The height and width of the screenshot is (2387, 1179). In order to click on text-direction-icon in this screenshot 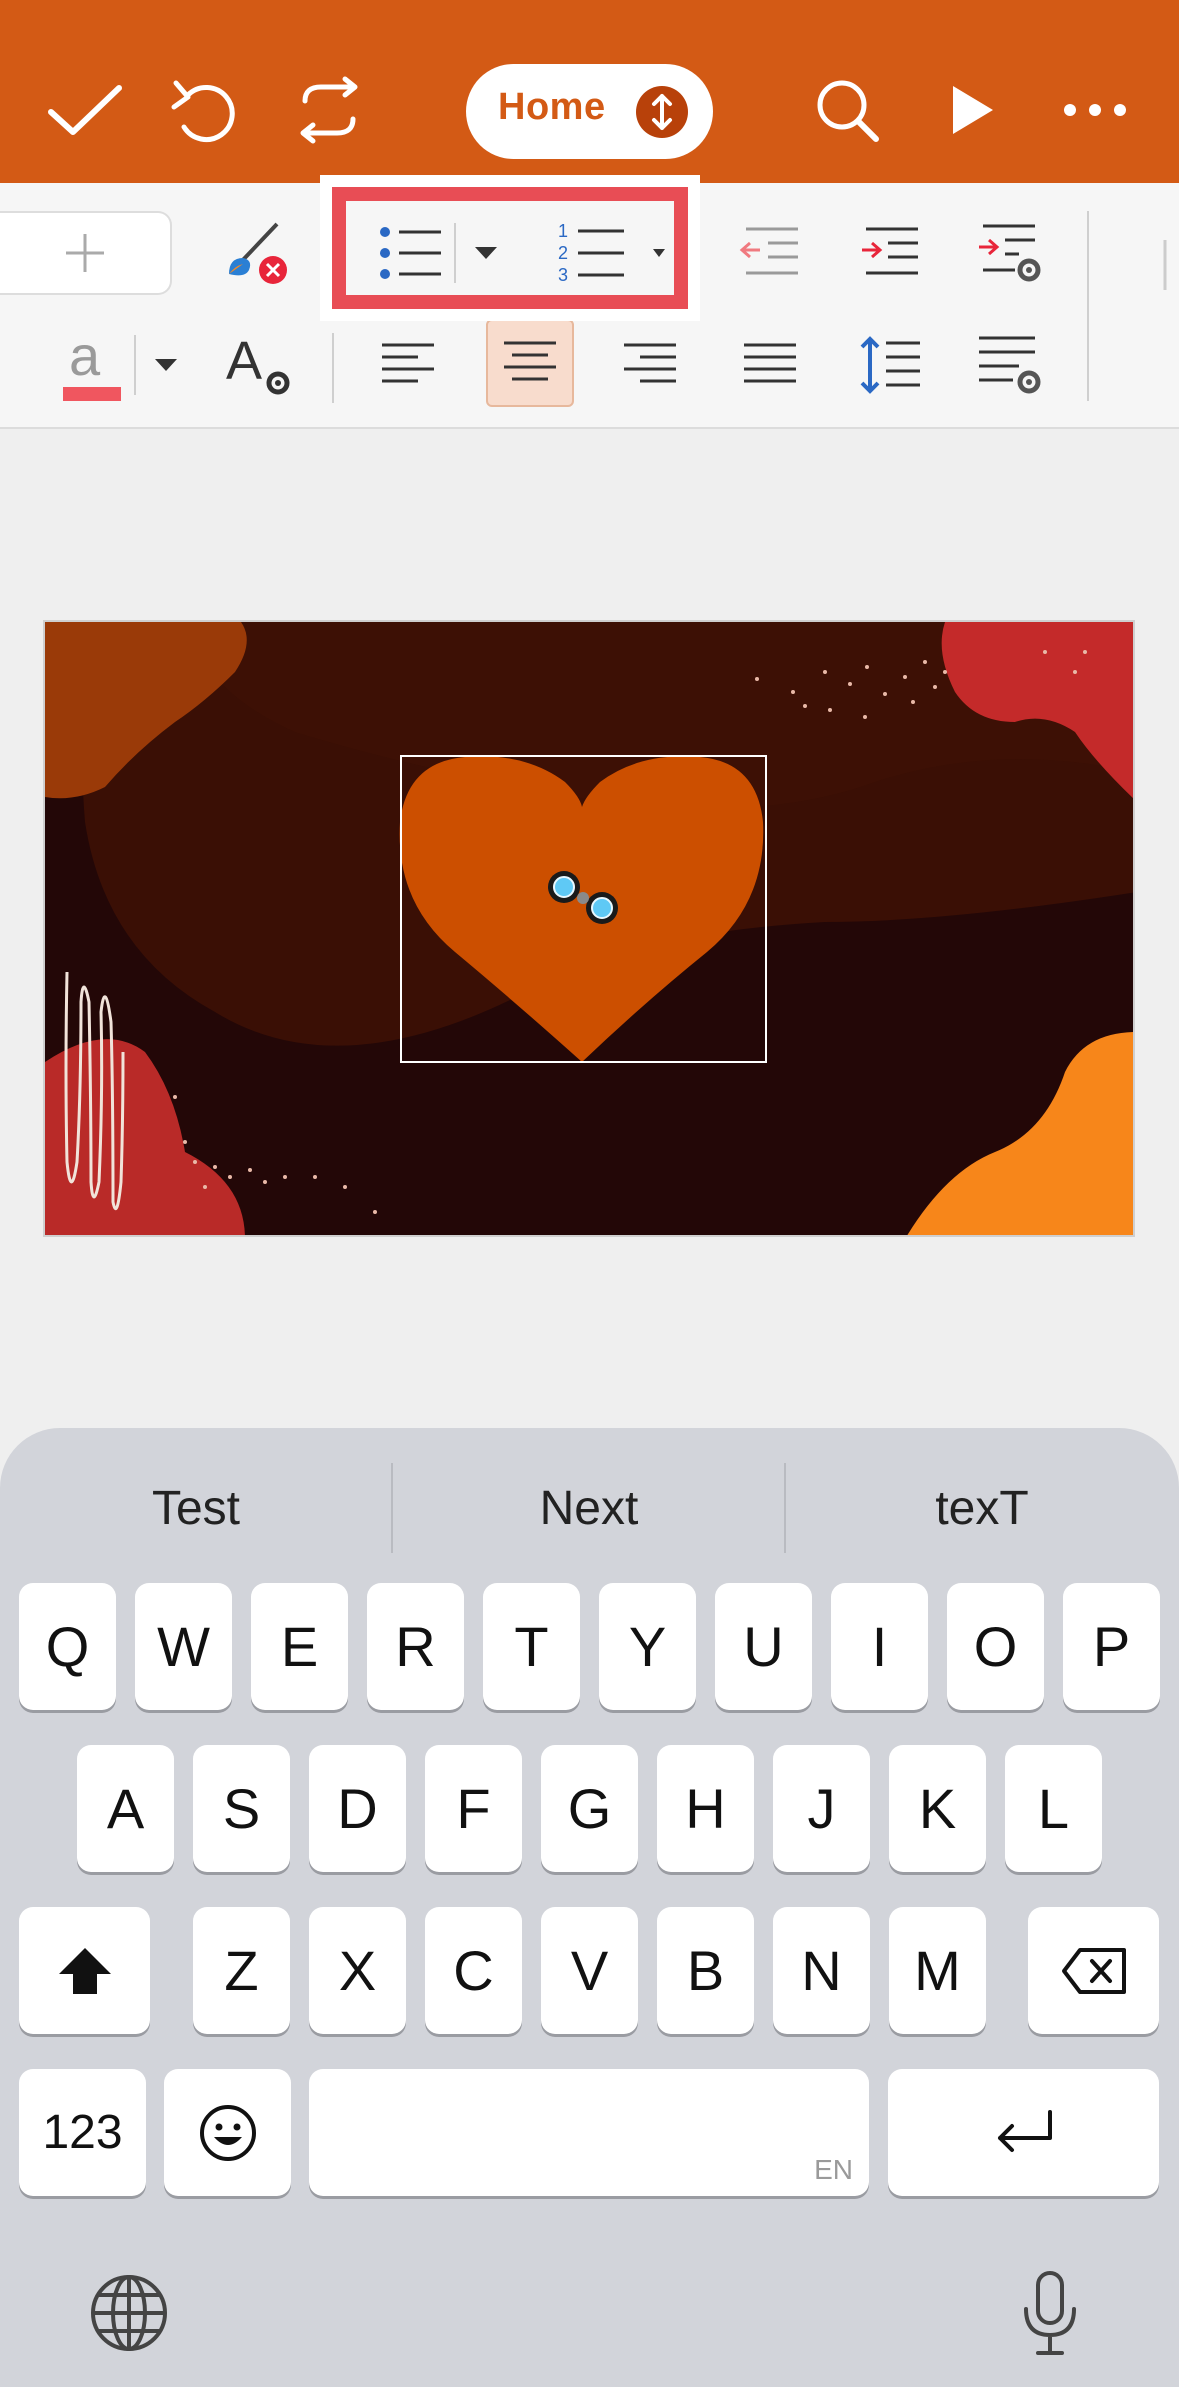, I will do `click(1164, 305)`.